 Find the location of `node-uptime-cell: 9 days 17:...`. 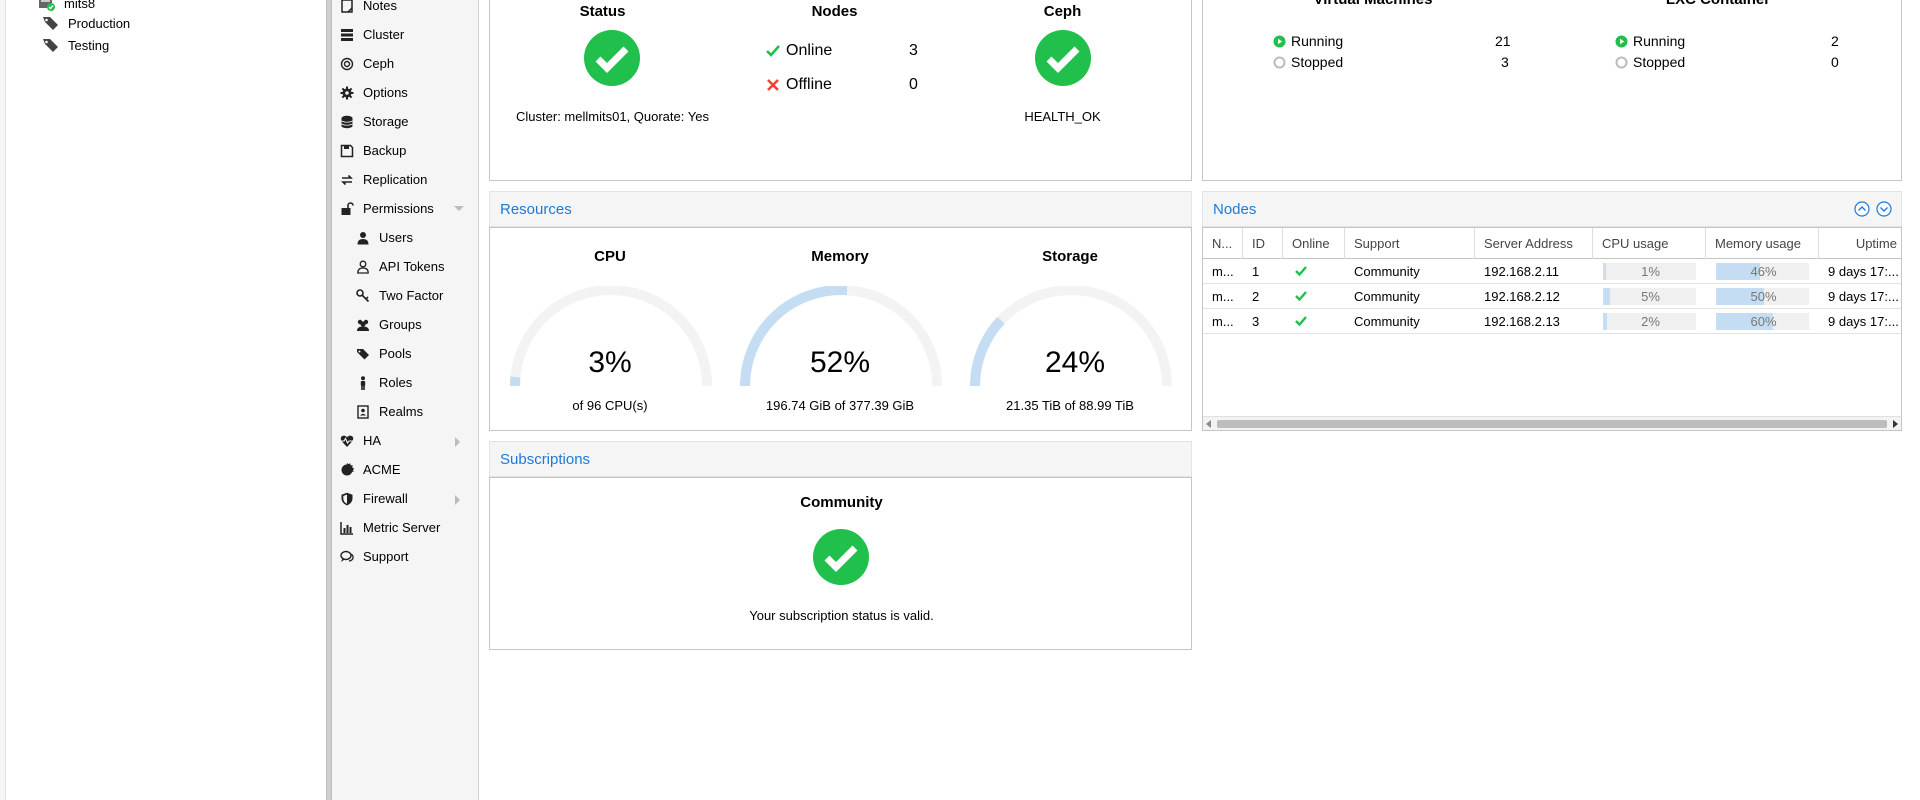

node-uptime-cell: 9 days 17:... is located at coordinates (1863, 321).